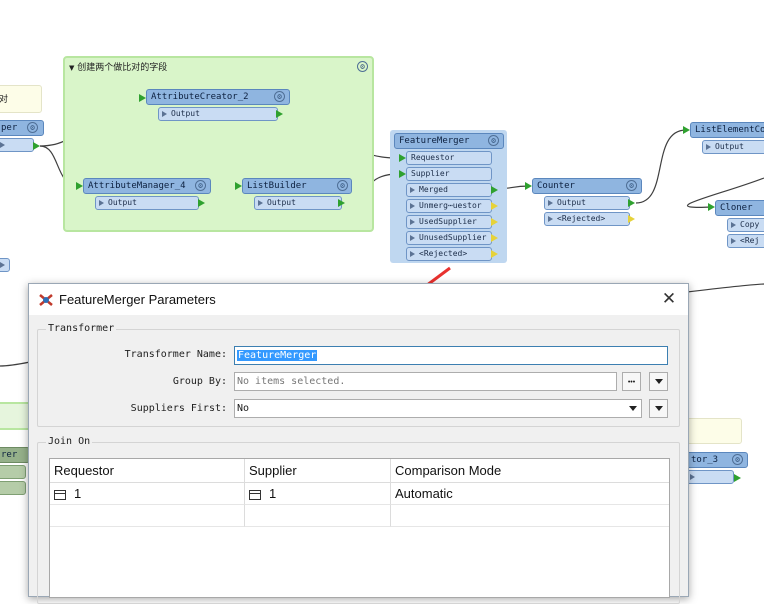 This screenshot has width=764, height=604. Describe the element at coordinates (273, 493) in the screenshot. I see `cell-text: 1` at that location.